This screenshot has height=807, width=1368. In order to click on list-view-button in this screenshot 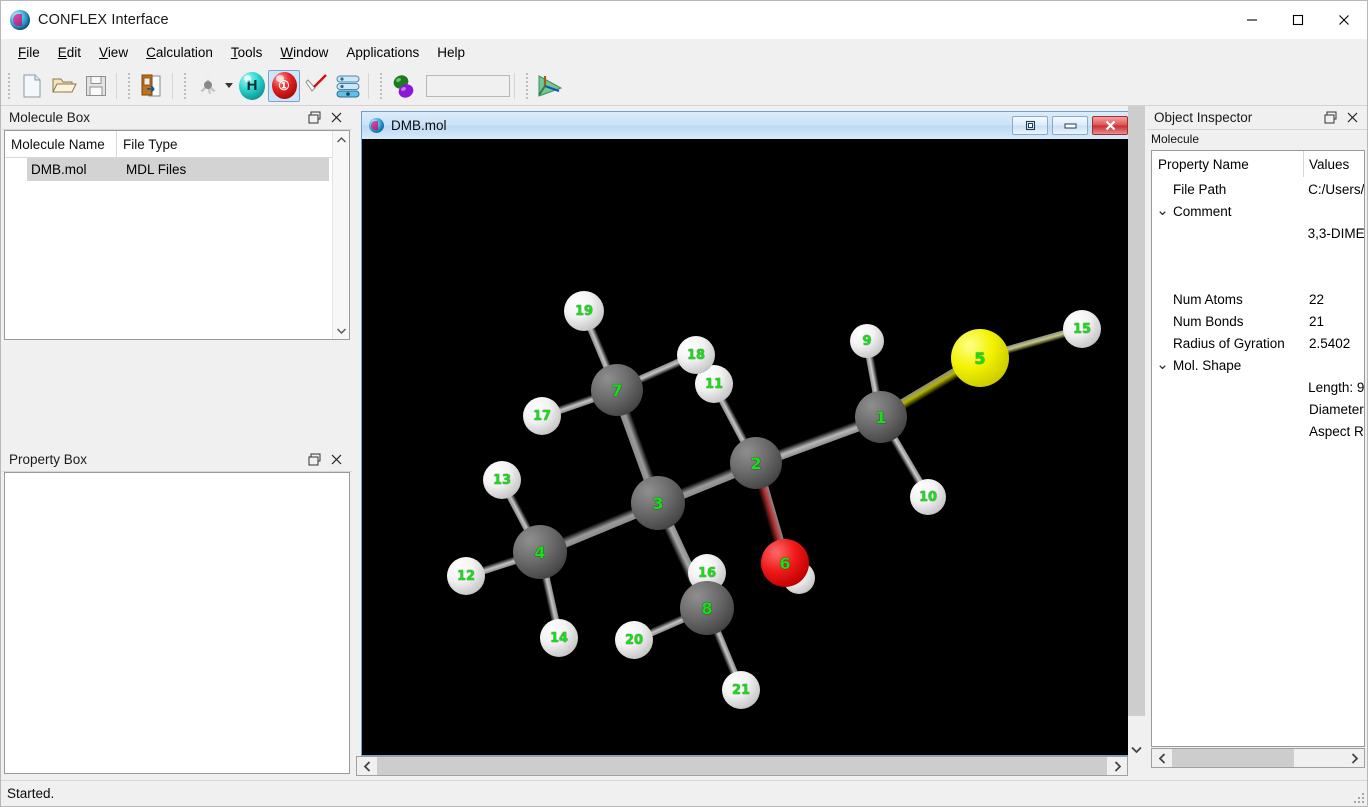, I will do `click(348, 86)`.